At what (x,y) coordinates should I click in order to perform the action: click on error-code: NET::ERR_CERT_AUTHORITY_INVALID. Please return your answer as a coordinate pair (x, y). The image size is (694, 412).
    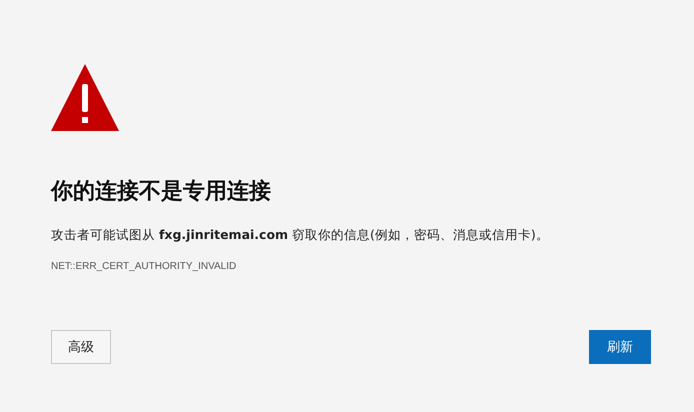
    Looking at the image, I should click on (143, 267).